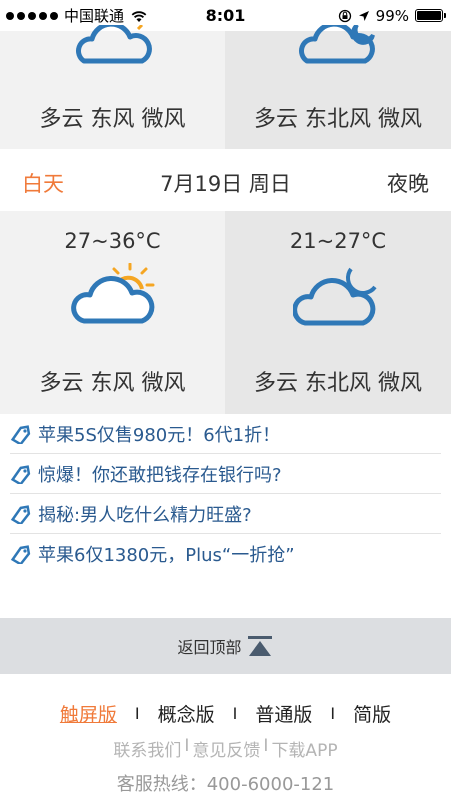  What do you see at coordinates (159, 435) in the screenshot?
I see `news-title: 苹果5S仅售980元！6代1折！` at bounding box center [159, 435].